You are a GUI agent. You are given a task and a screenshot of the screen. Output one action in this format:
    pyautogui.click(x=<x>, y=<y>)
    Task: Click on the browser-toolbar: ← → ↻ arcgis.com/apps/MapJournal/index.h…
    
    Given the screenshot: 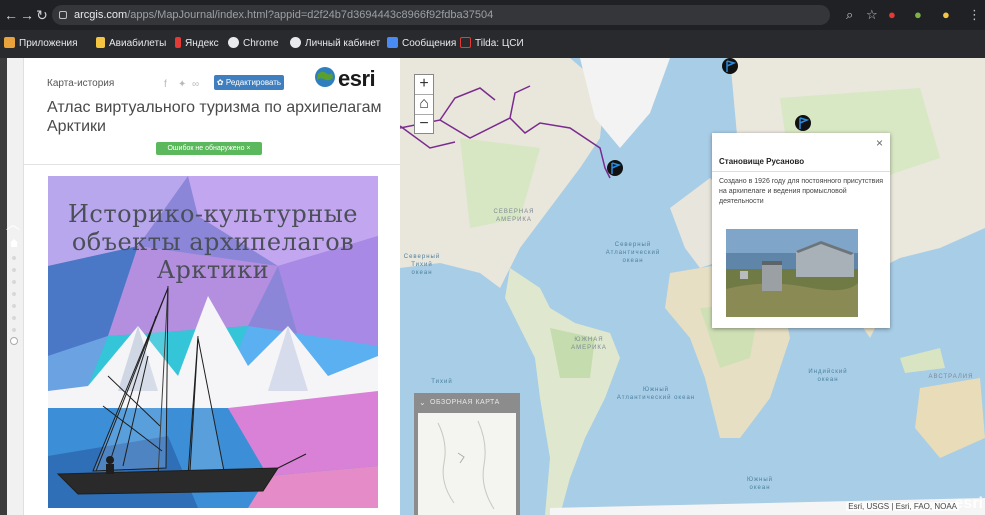 What is the action you would take?
    pyautogui.click(x=492, y=15)
    